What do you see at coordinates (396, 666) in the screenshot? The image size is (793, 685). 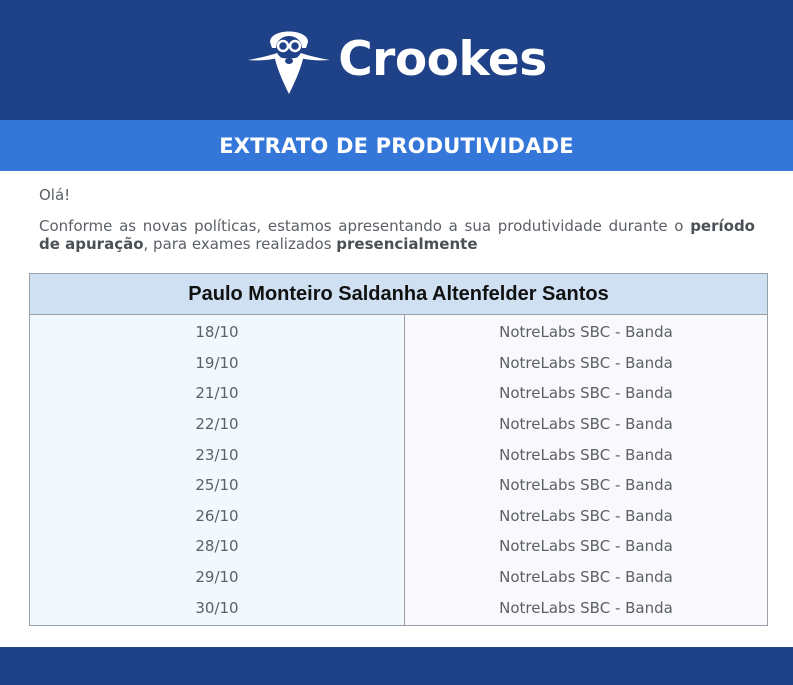 I see `email-footer` at bounding box center [396, 666].